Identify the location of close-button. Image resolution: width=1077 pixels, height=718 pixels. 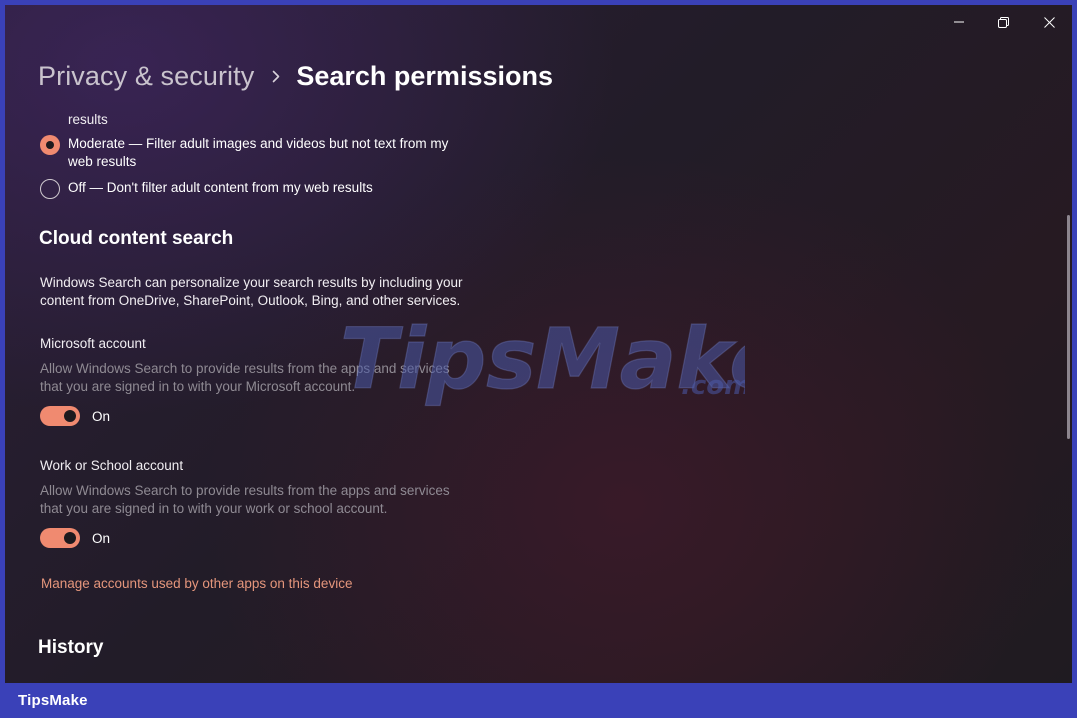
(1049, 22).